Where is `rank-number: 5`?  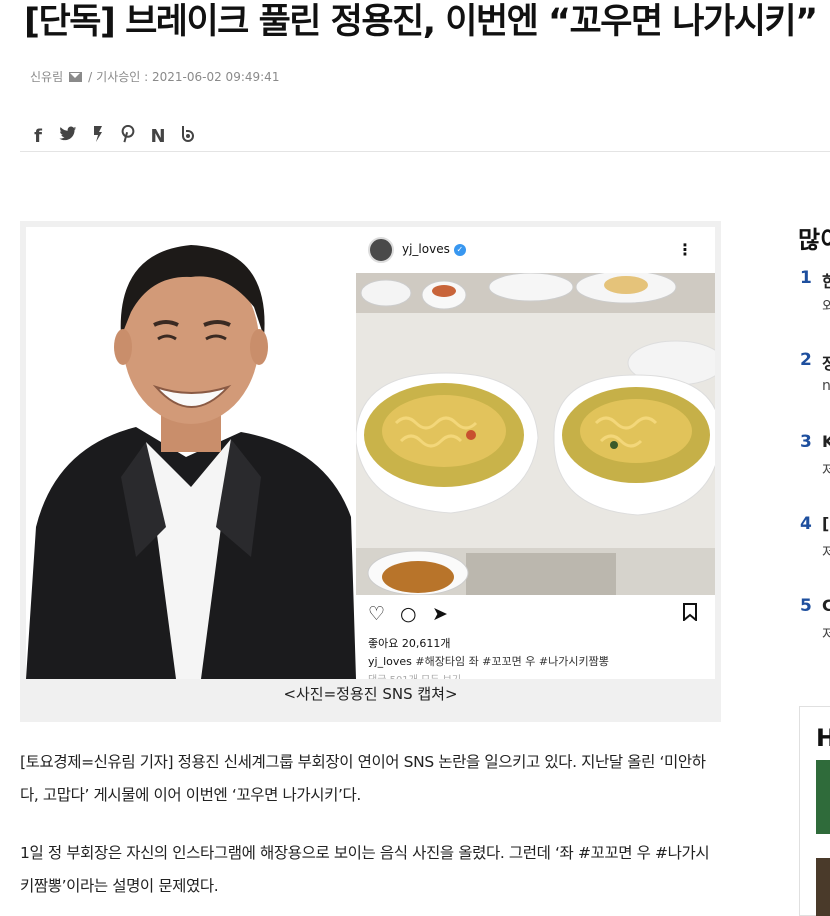 rank-number: 5 is located at coordinates (806, 606).